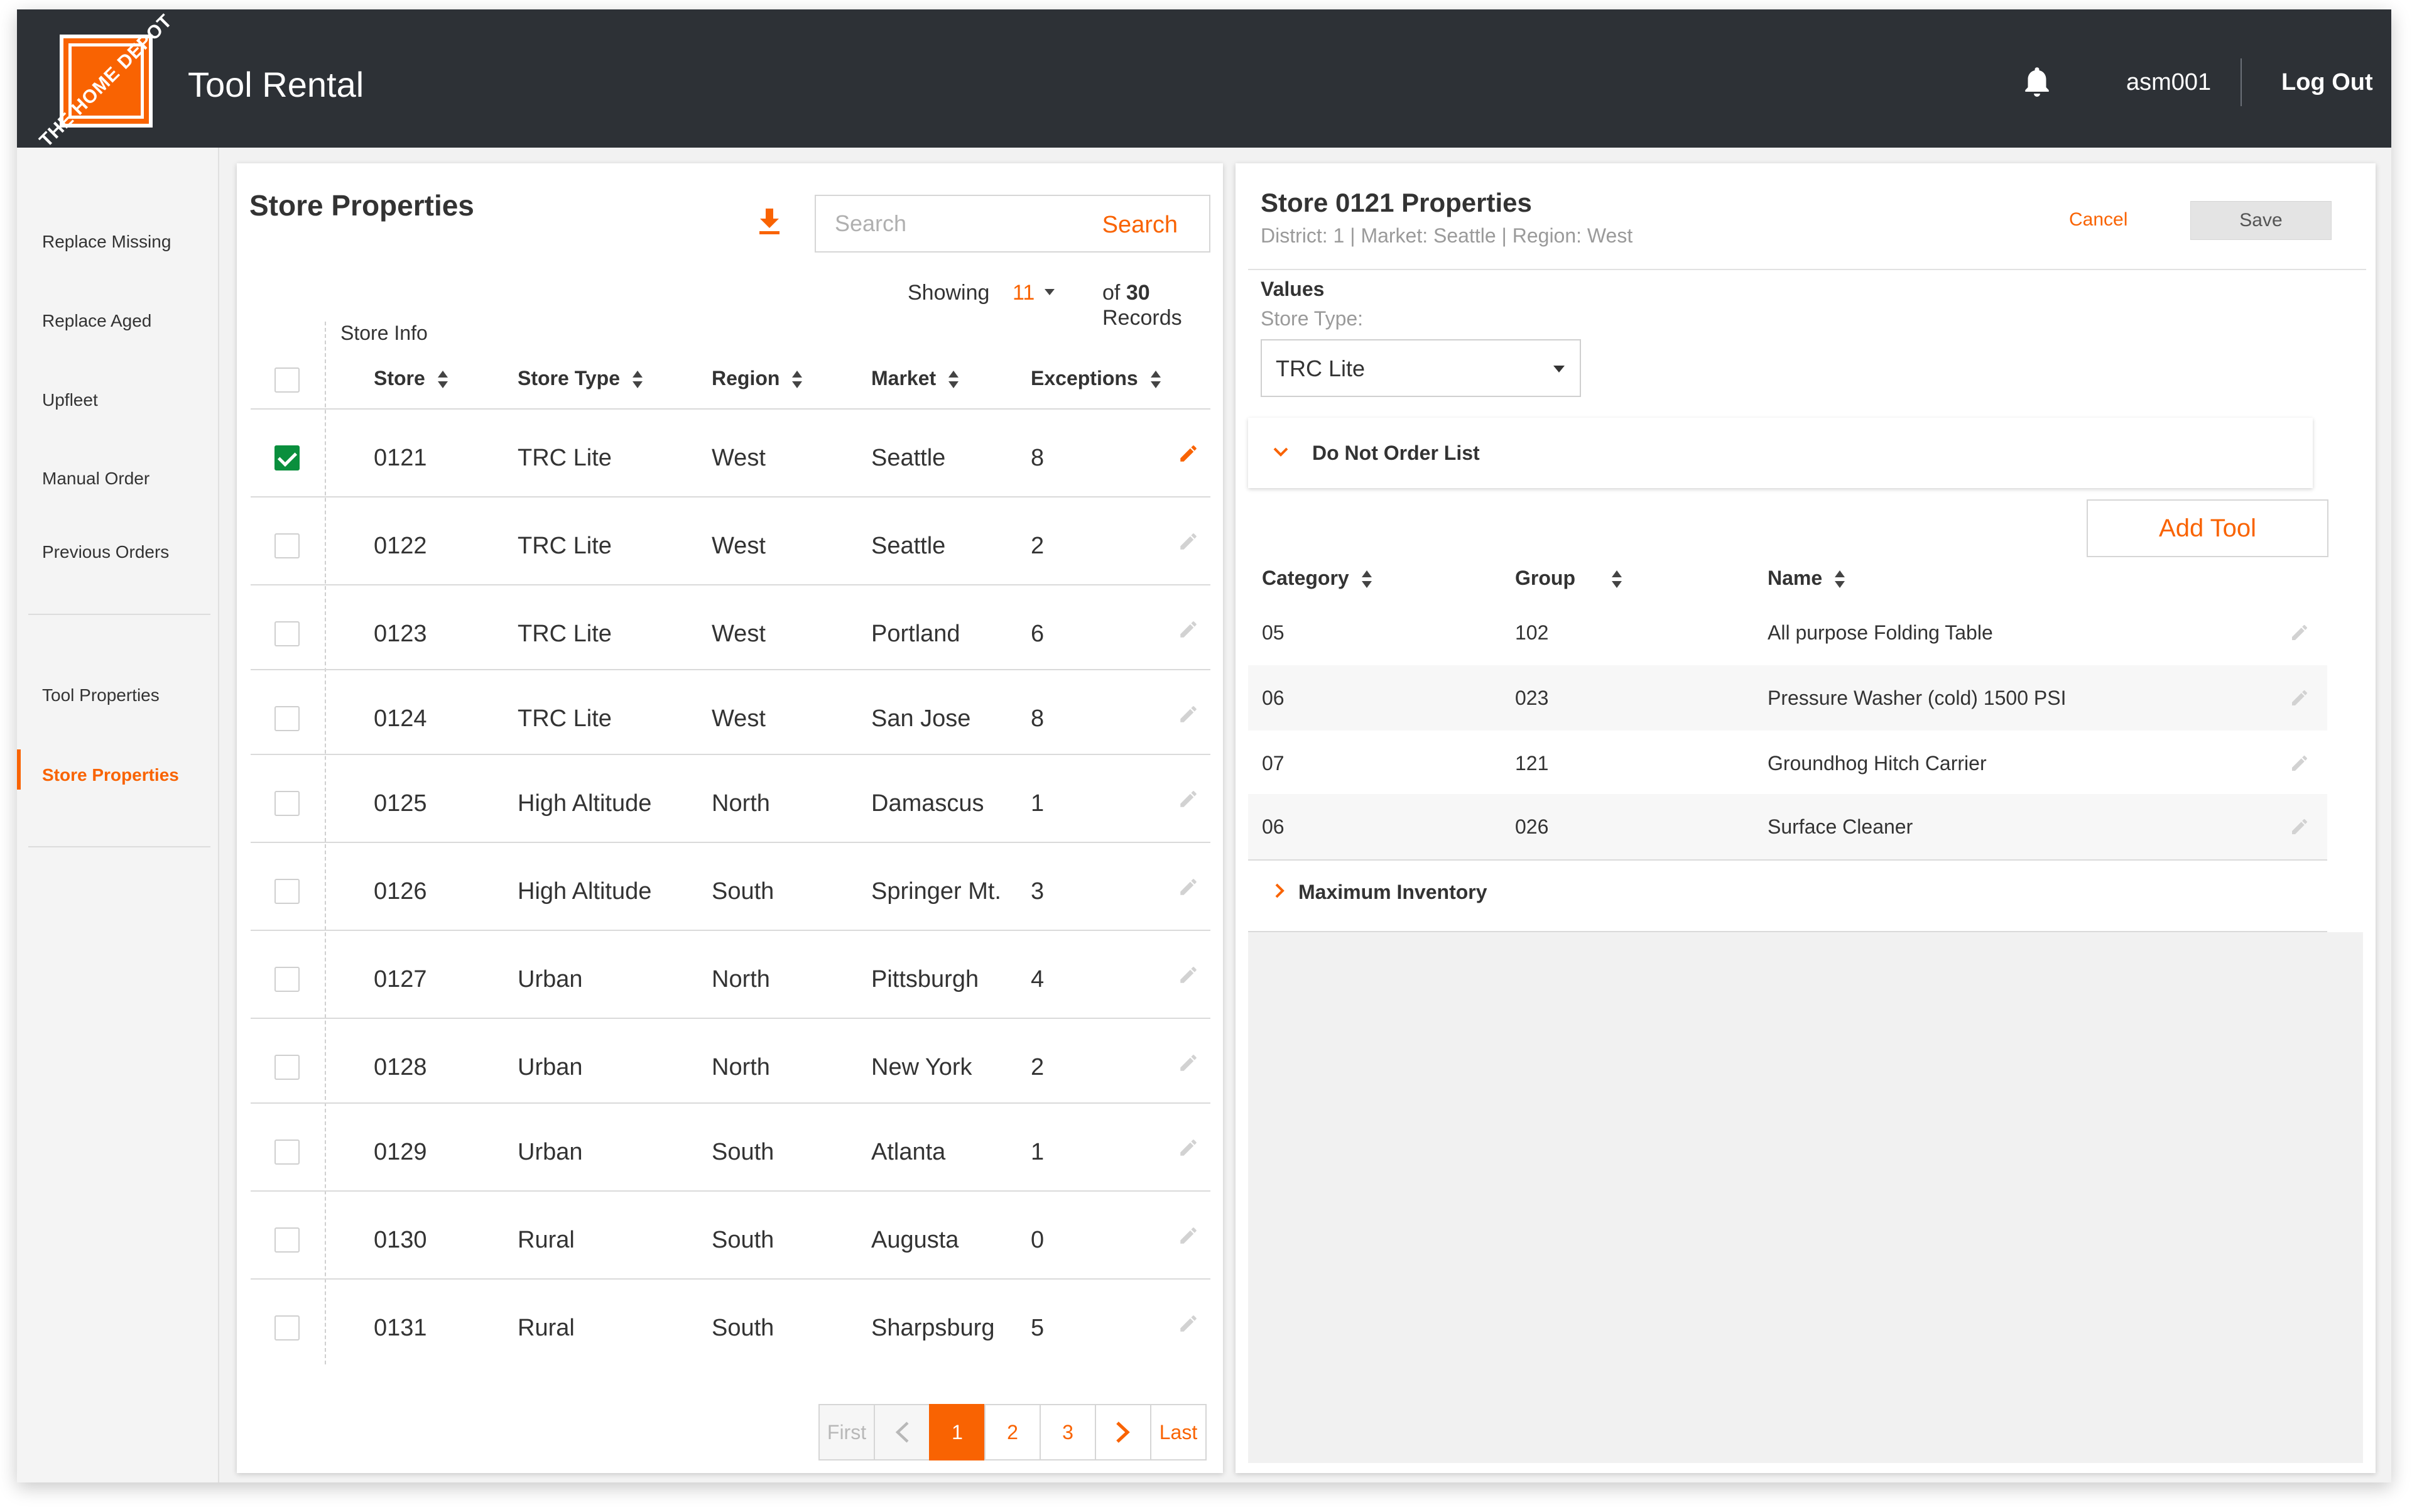  Describe the element at coordinates (731, 1322) in the screenshot. I see `table-row: 0131 Rural South Sharpsburg 5` at that location.